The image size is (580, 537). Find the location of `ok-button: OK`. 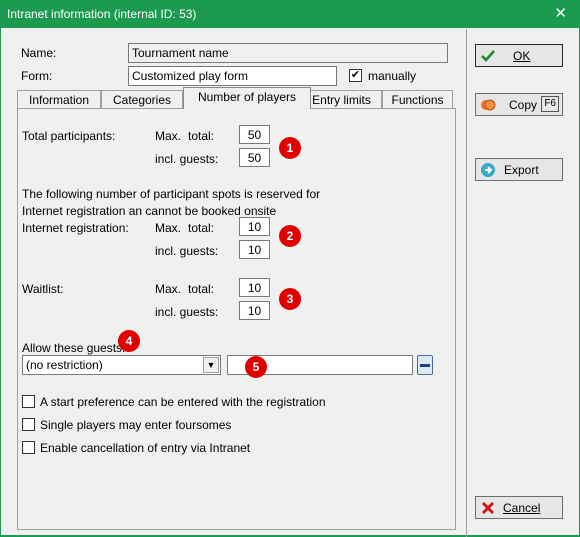

ok-button: OK is located at coordinates (519, 55).